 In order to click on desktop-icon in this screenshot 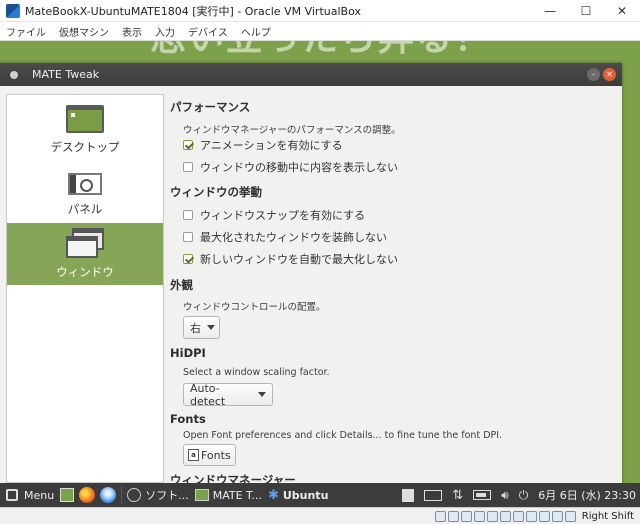, I will do `click(85, 119)`.